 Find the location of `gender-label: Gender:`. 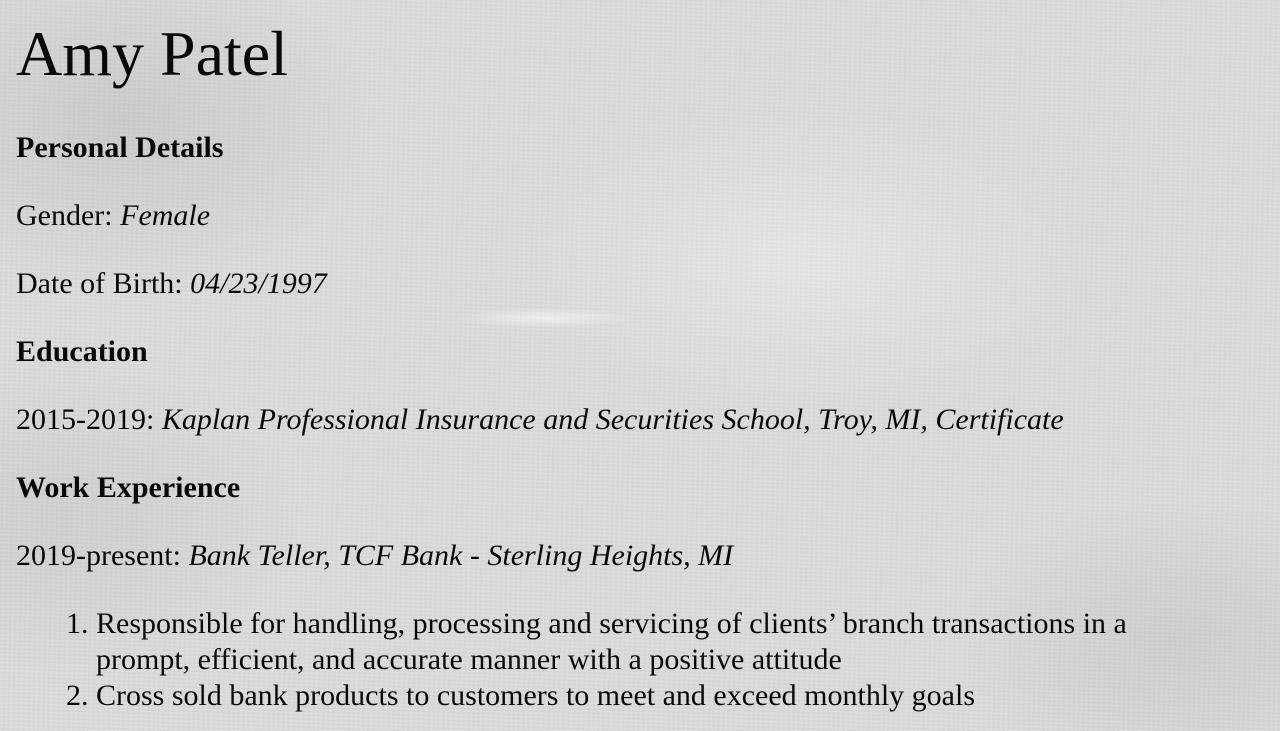

gender-label: Gender: is located at coordinates (64, 215).